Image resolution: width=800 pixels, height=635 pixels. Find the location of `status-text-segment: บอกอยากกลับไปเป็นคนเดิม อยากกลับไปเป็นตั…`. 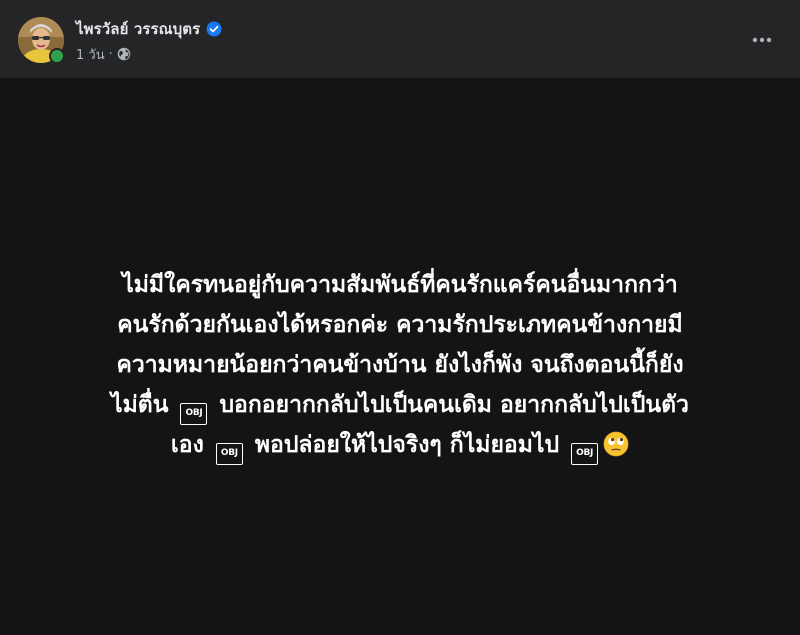

status-text-segment: บอกอยากกลับไปเป็นคนเดิม อยากกลับไปเป็นตั… is located at coordinates (450, 405).